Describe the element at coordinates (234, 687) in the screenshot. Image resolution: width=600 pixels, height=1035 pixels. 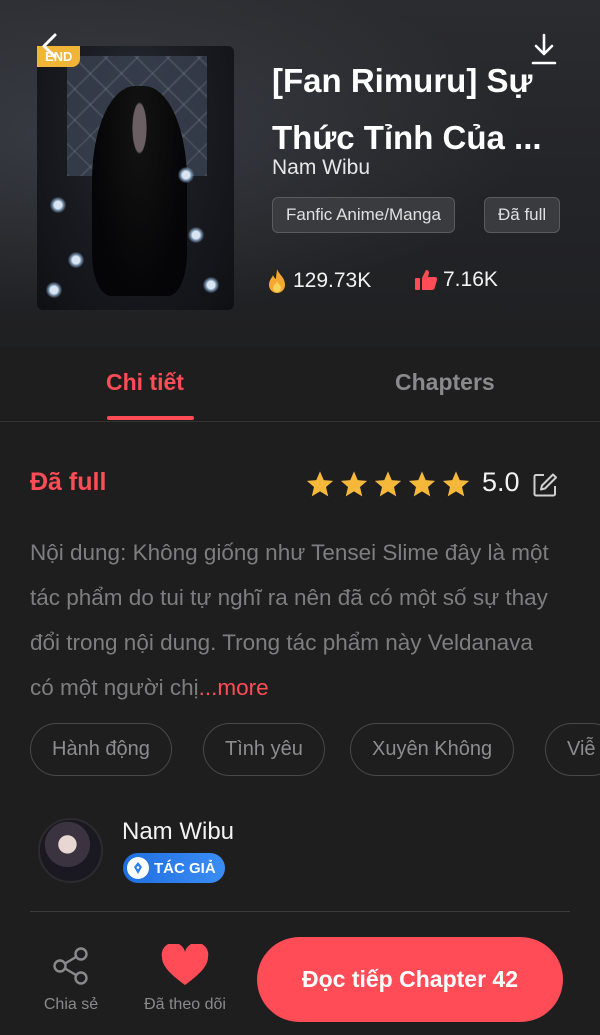
I see `more-link: ...more` at that location.